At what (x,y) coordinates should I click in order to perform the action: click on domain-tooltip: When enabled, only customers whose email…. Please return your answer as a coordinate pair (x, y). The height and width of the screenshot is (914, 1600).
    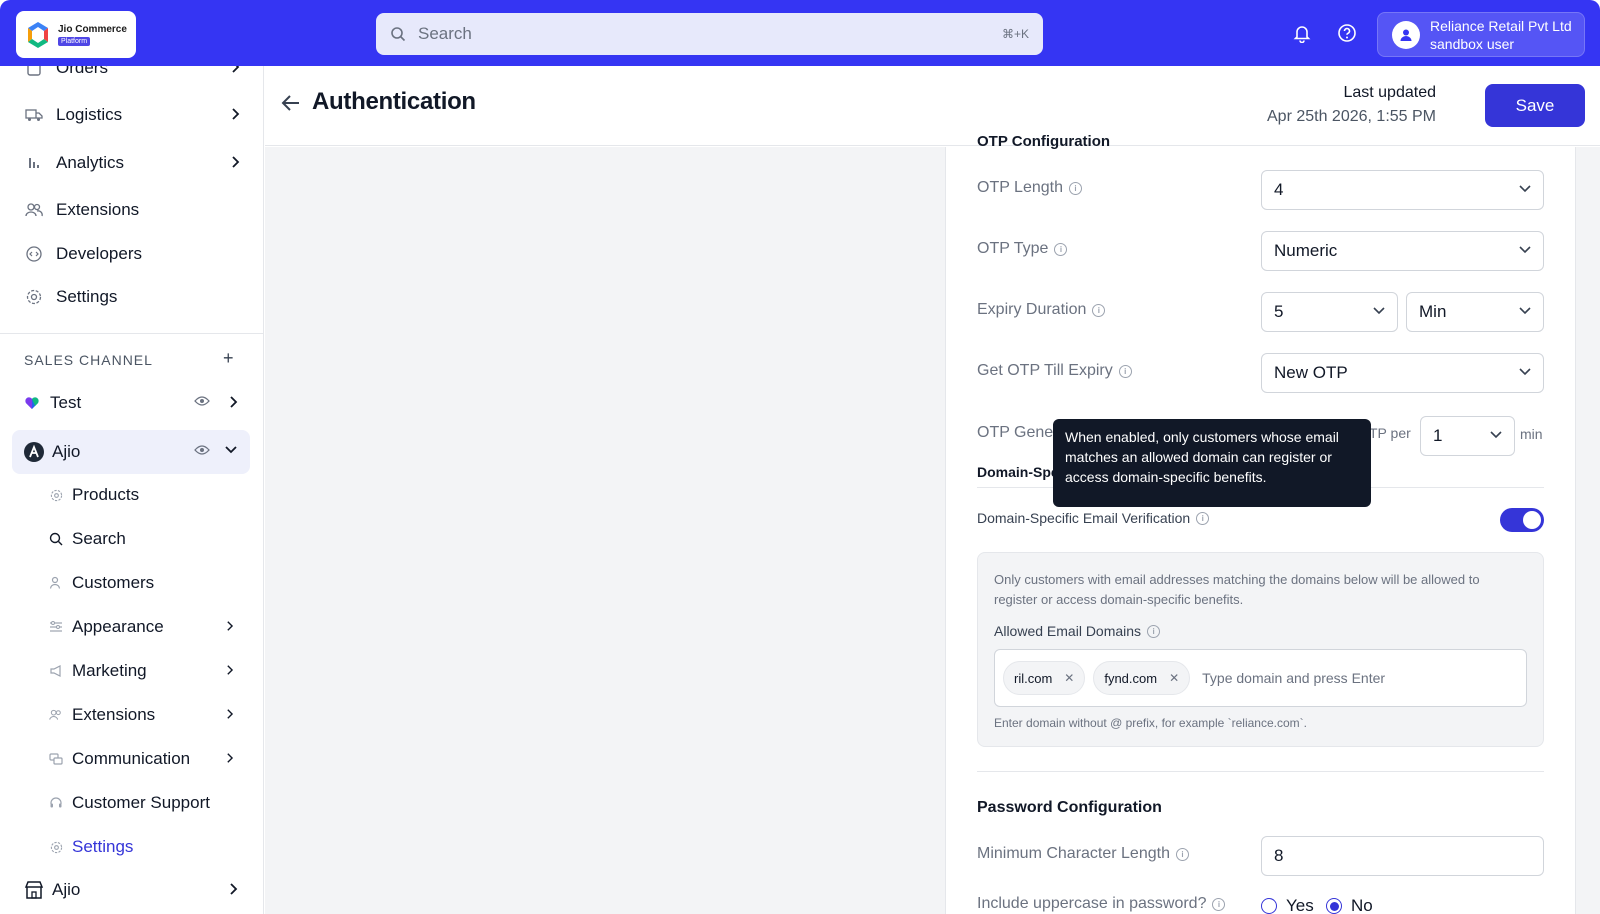
    Looking at the image, I should click on (1212, 463).